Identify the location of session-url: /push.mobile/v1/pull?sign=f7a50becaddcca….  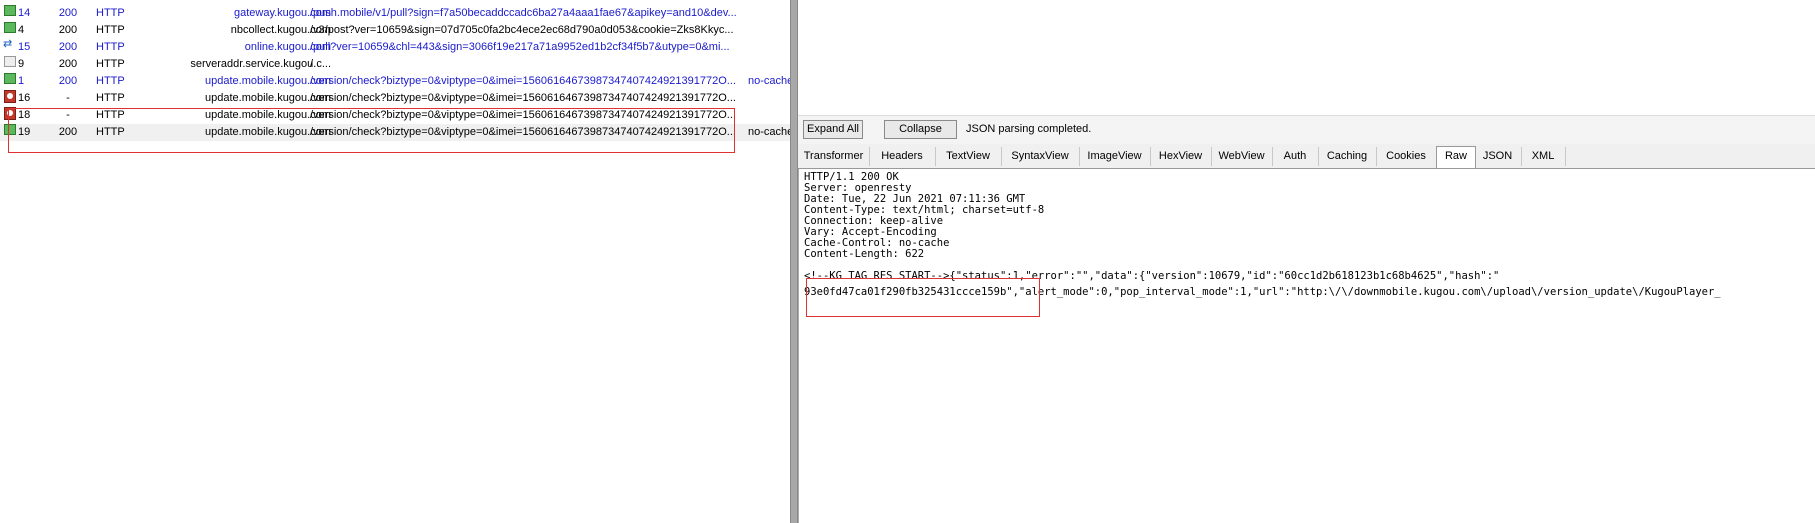
(523, 13).